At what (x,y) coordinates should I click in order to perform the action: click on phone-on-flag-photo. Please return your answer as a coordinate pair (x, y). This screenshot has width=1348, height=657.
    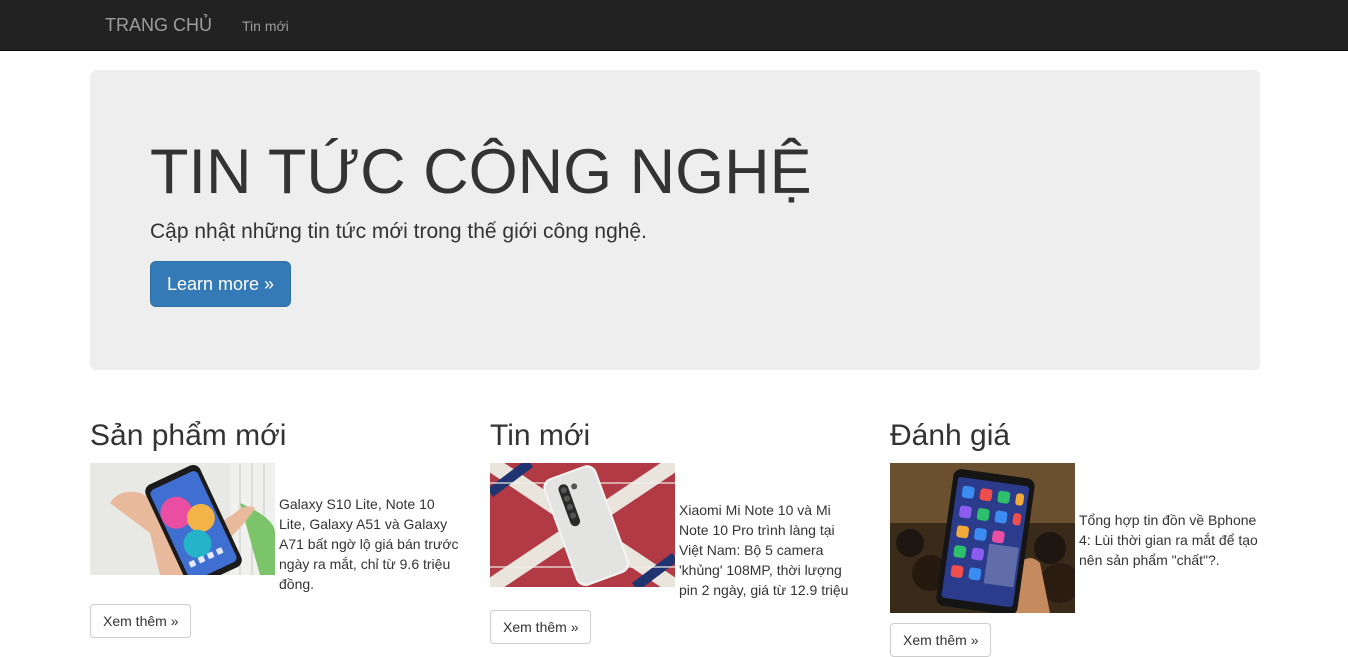
    Looking at the image, I should click on (582, 525).